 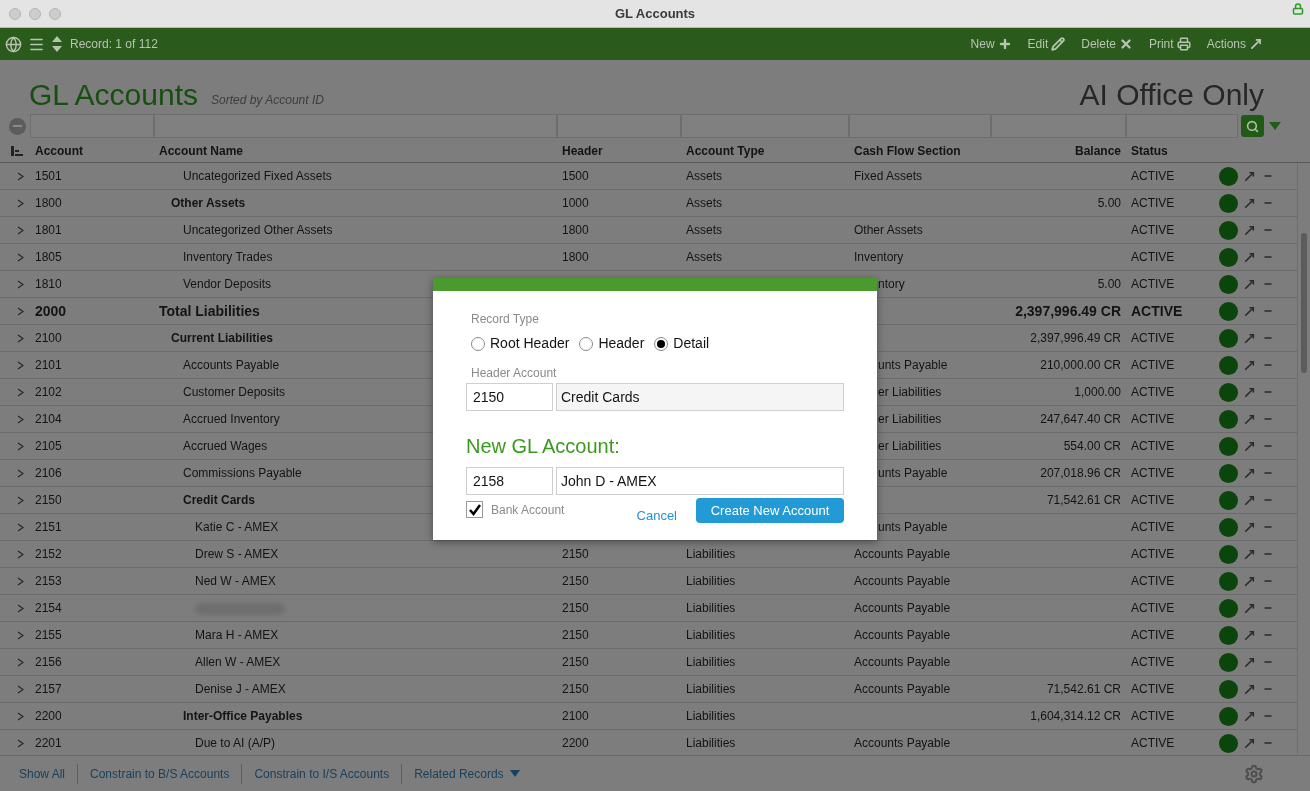 What do you see at coordinates (648, 689) in the screenshot?
I see `table-row: 2157 Denise J - AMEX 2150 Liabilities Accounts Payable 71,542.61 CR ACTIVE` at bounding box center [648, 689].